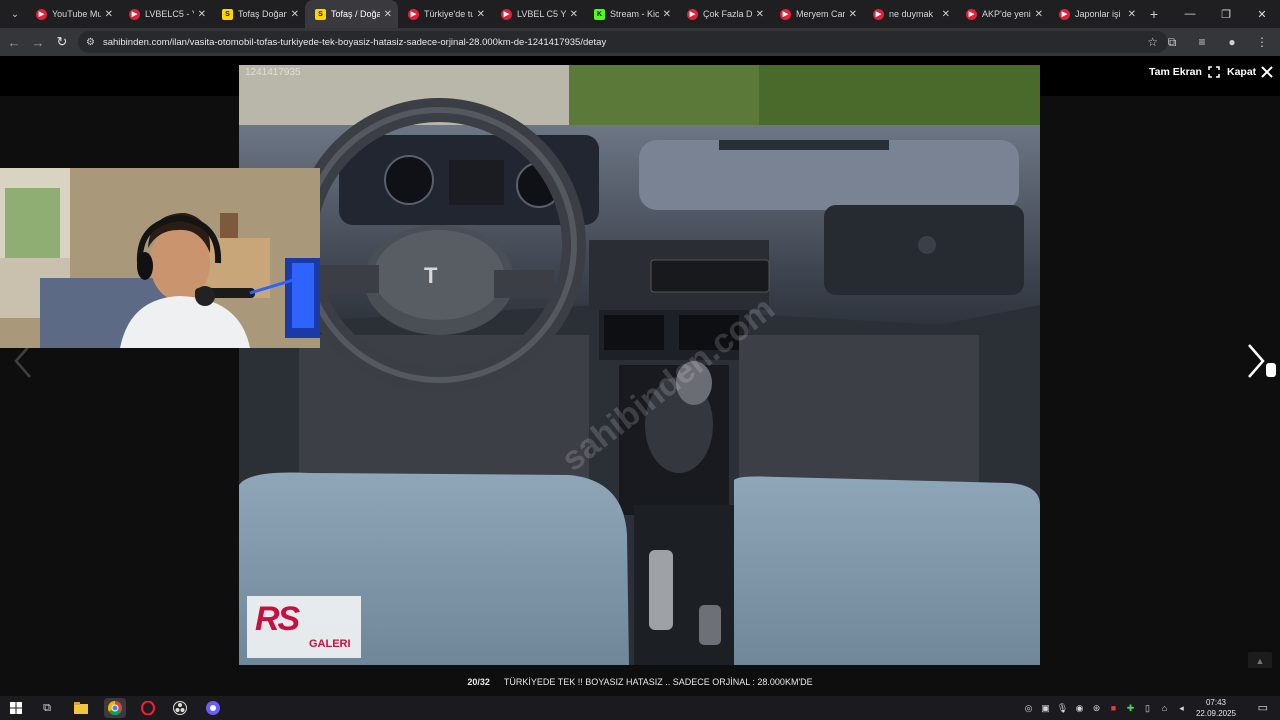 The image size is (1280, 720). What do you see at coordinates (1262, 14) in the screenshot?
I see `close-window-icon: ✕` at bounding box center [1262, 14].